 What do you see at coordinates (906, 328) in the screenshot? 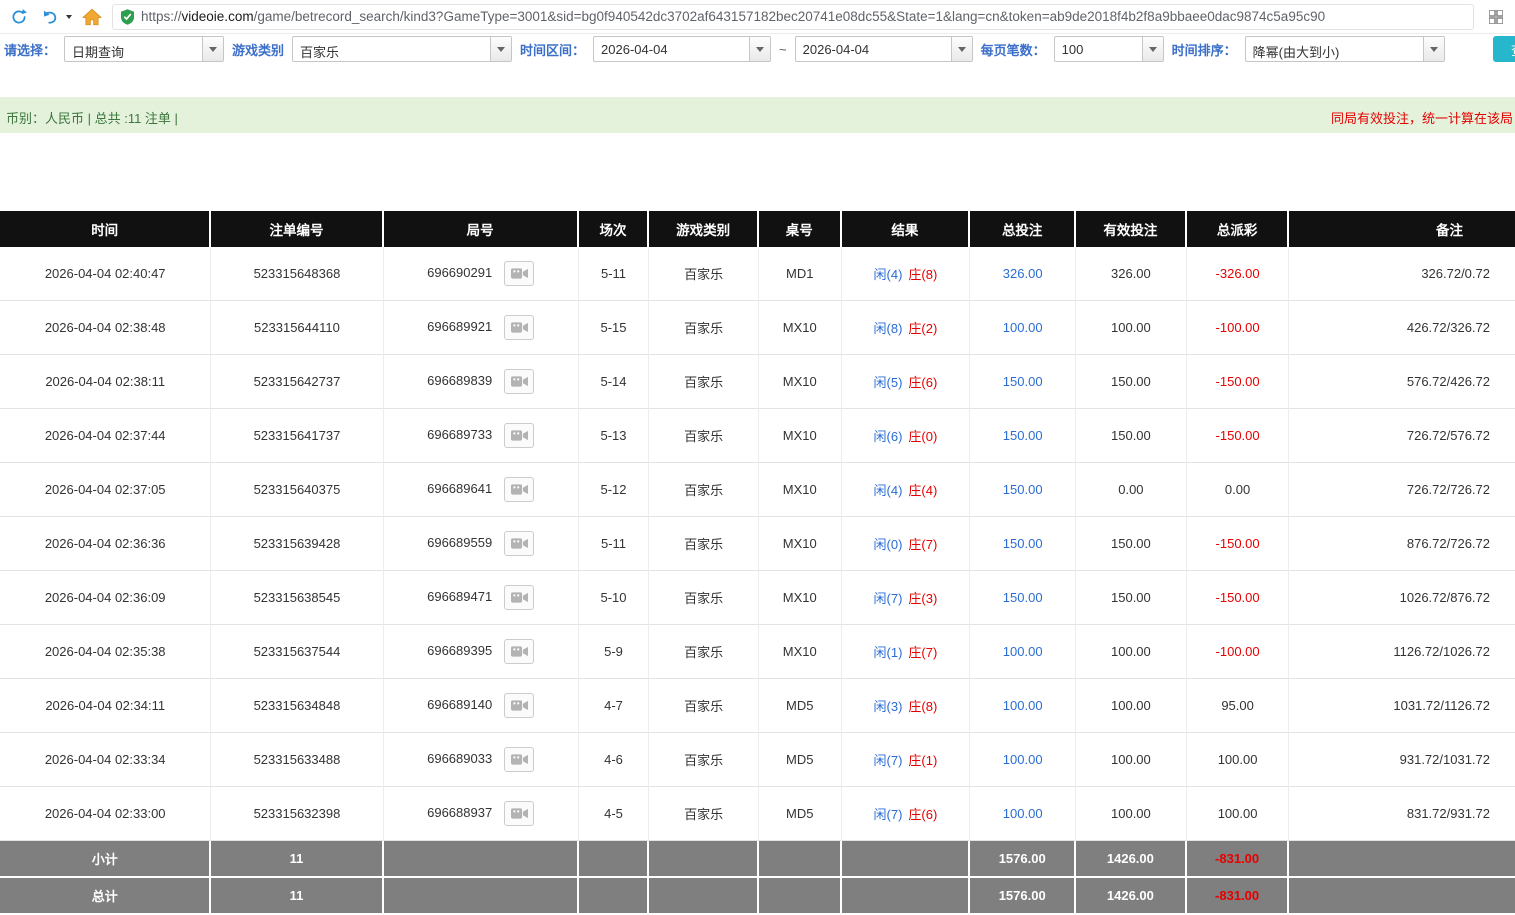
I see `cell-result: 闲(8) 庄(2)` at bounding box center [906, 328].